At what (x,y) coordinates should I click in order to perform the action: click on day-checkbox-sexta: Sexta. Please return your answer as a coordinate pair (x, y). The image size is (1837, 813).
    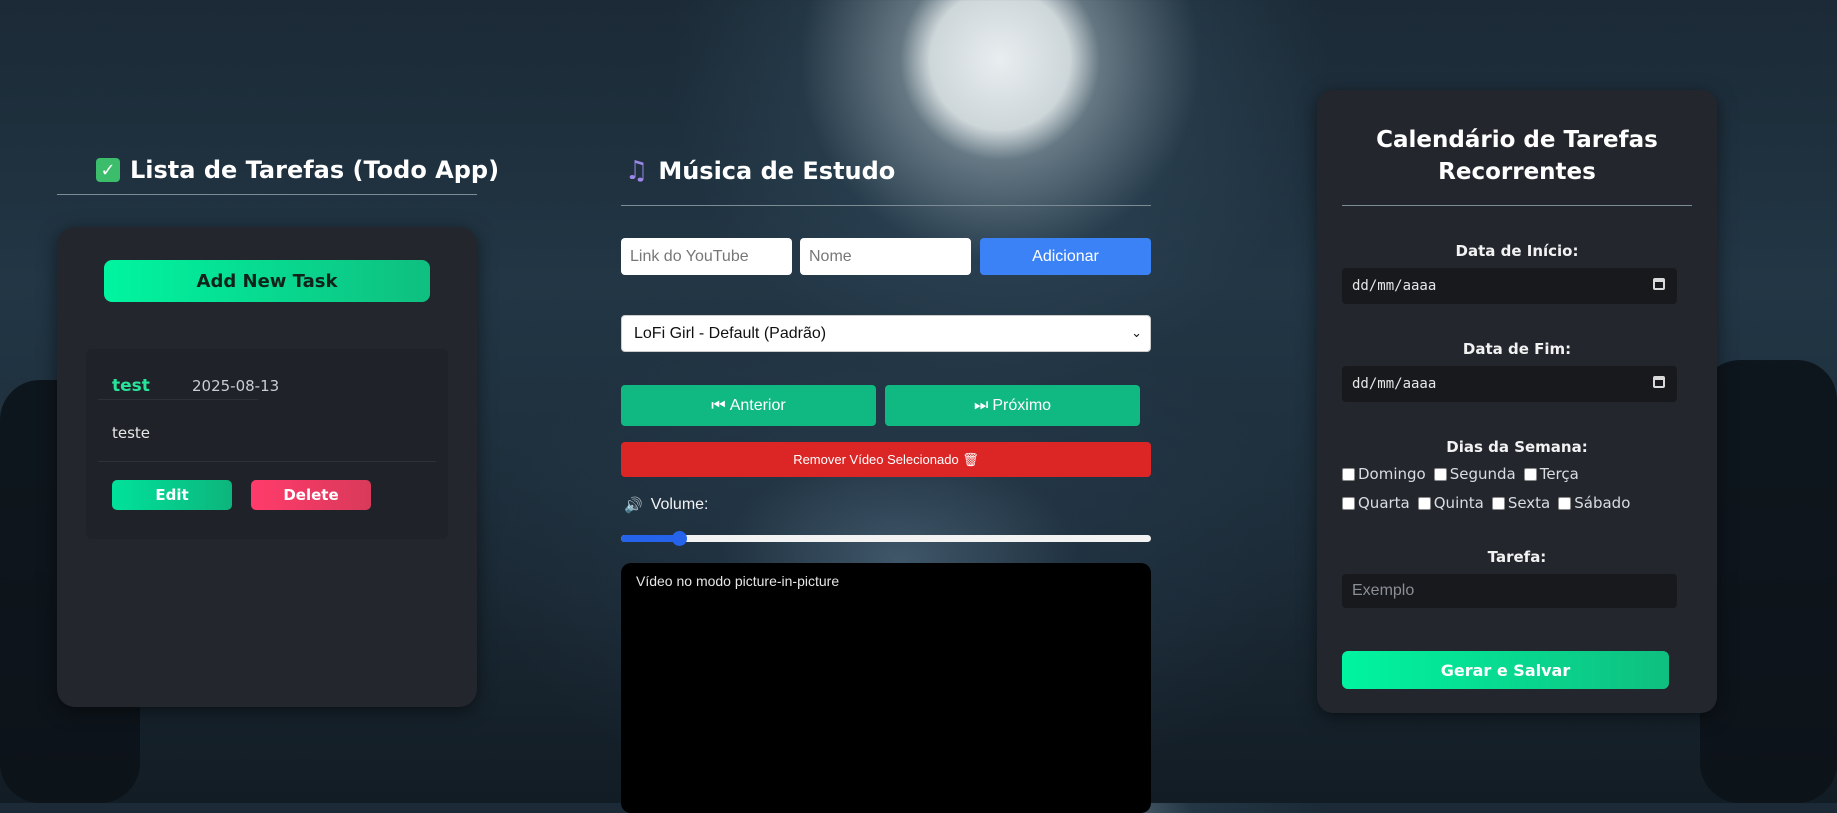
    Looking at the image, I should click on (1521, 503).